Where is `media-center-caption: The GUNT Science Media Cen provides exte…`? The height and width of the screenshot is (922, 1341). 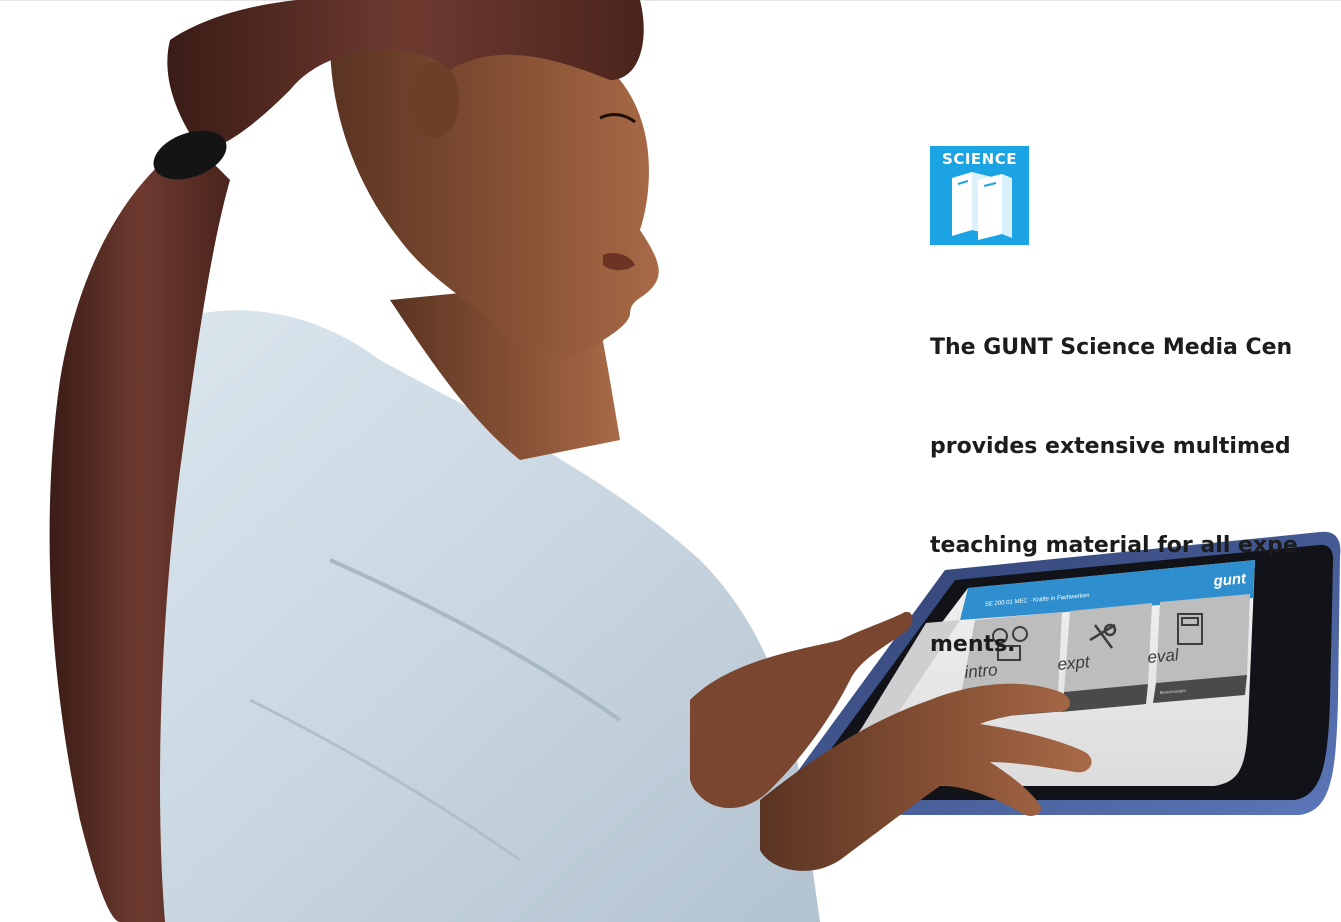
media-center-caption: The GUNT Science Media Cen provides exte… is located at coordinates (1135, 479).